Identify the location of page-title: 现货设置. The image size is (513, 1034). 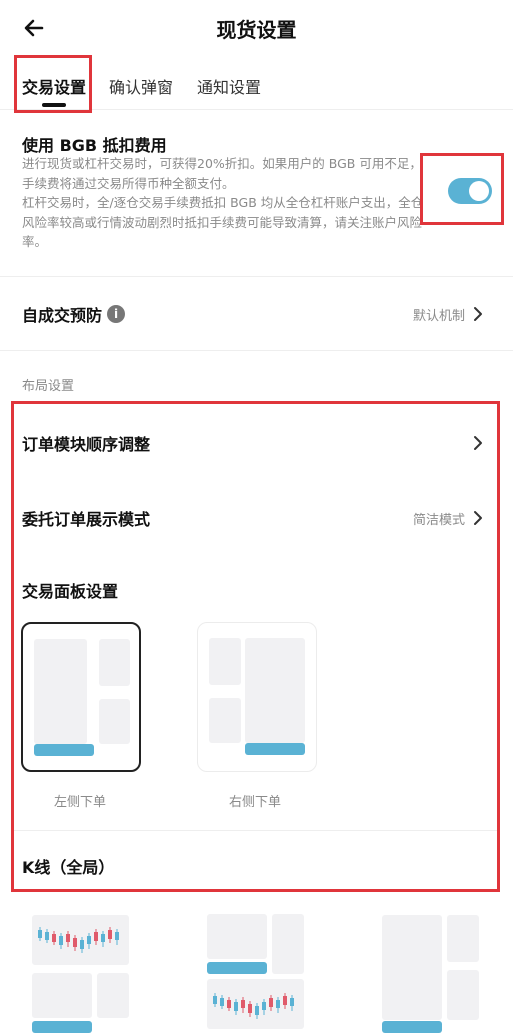
(256, 30).